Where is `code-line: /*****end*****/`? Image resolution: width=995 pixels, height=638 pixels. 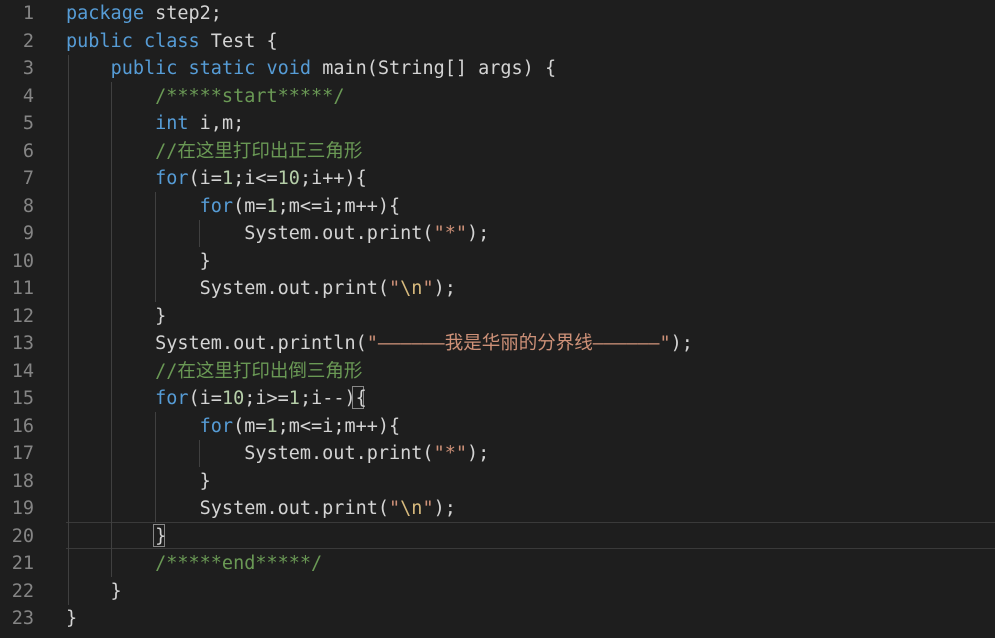 code-line: /*****end*****/ is located at coordinates (194, 564).